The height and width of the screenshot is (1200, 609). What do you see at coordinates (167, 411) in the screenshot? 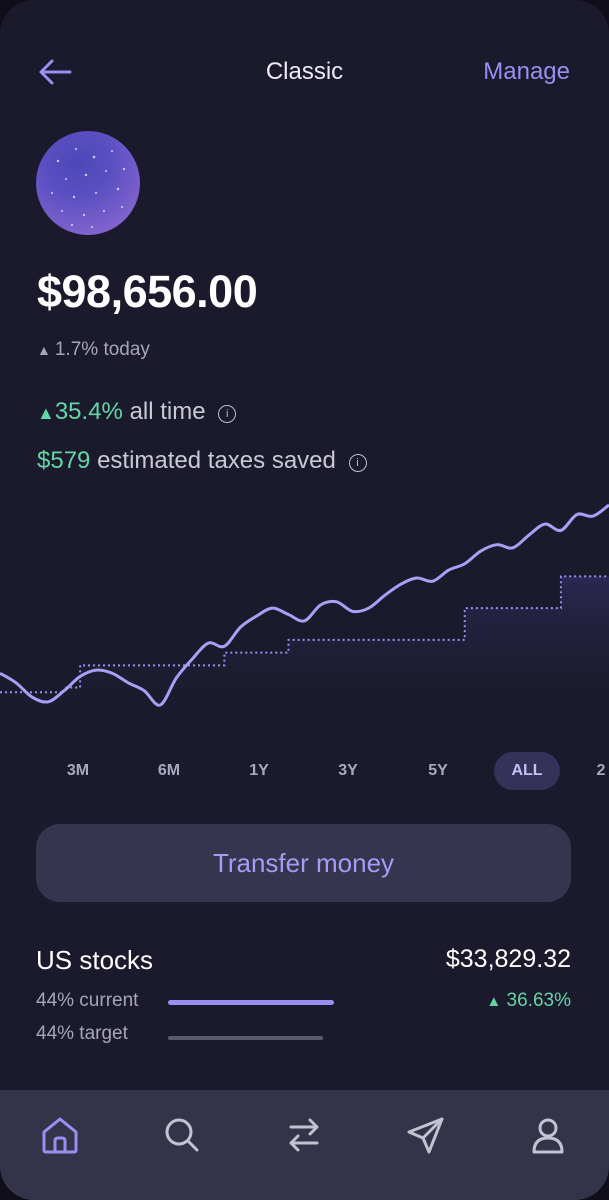
I see `alltime-label: all time` at bounding box center [167, 411].